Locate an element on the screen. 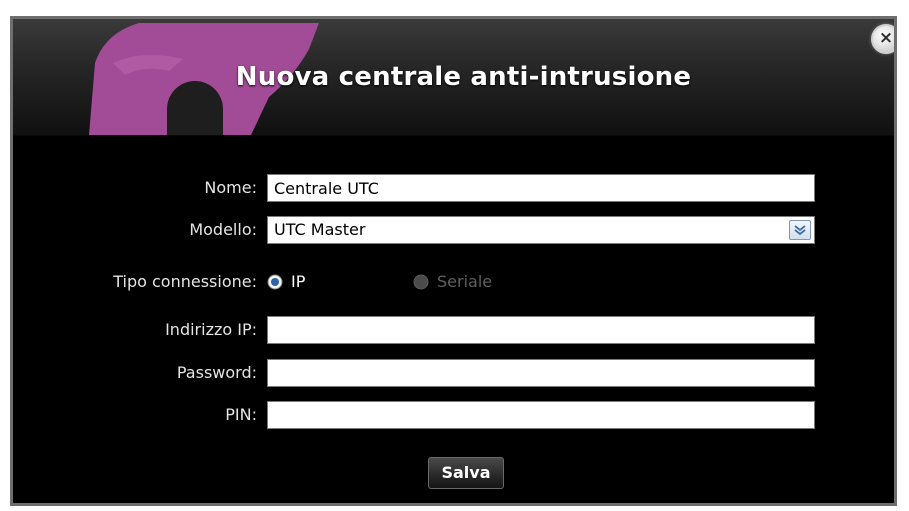 The width and height of the screenshot is (909, 511). chevron-down-icon is located at coordinates (800, 230).